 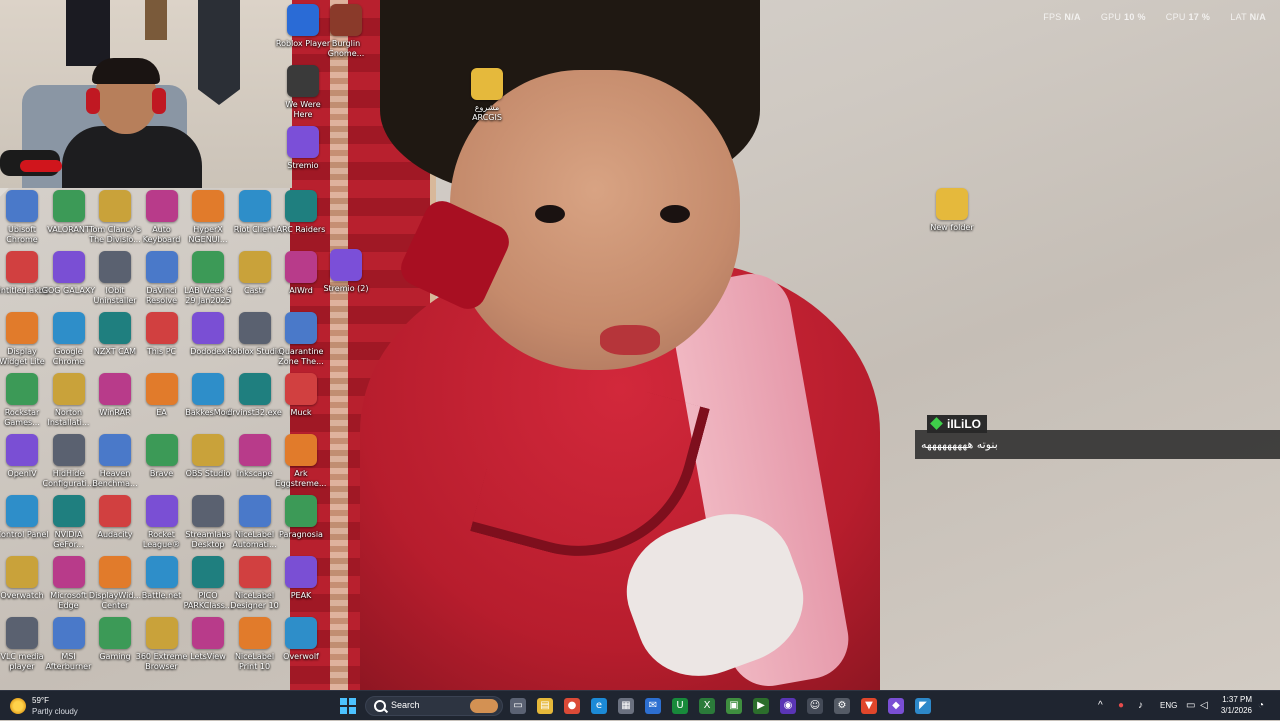 I want to click on desktop-icon: Stremio, so click(x=303, y=148).